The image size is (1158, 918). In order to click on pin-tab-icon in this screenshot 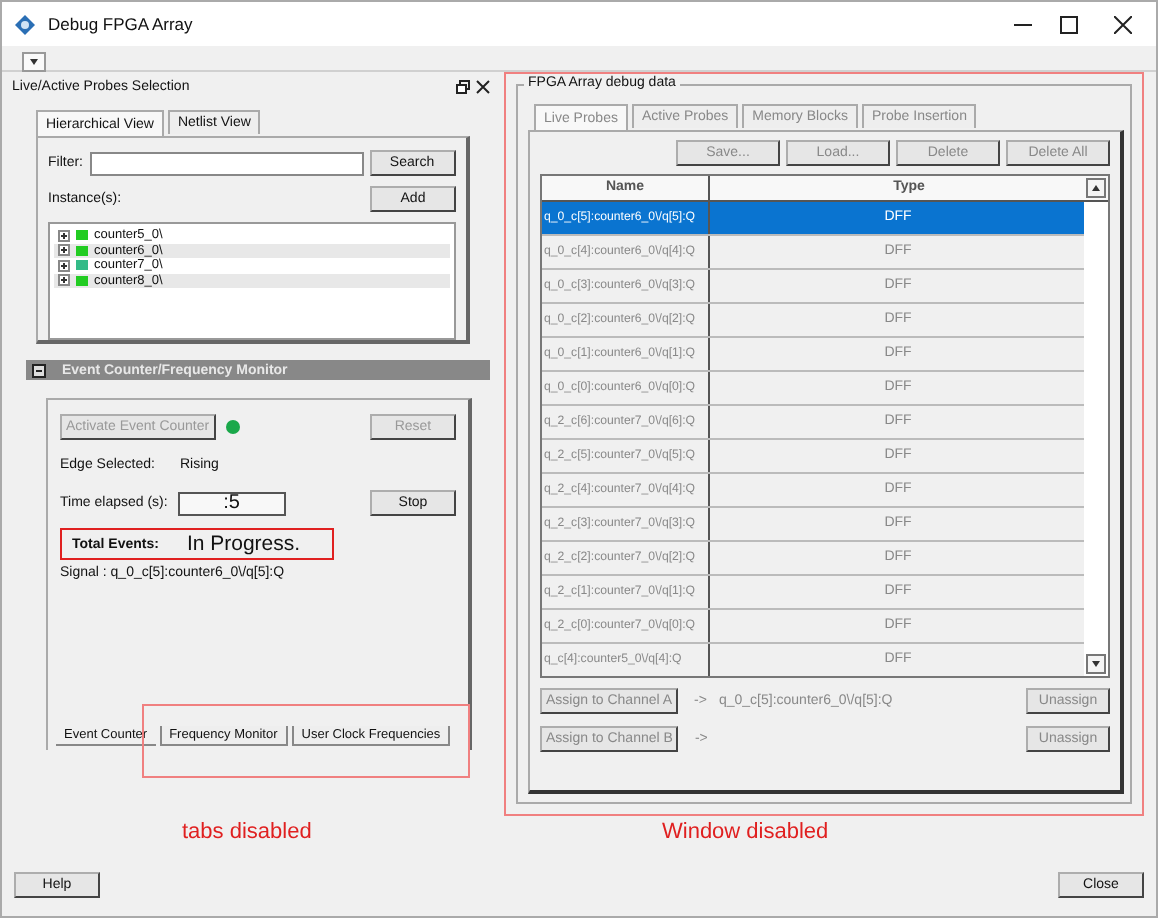, I will do `click(34, 62)`.